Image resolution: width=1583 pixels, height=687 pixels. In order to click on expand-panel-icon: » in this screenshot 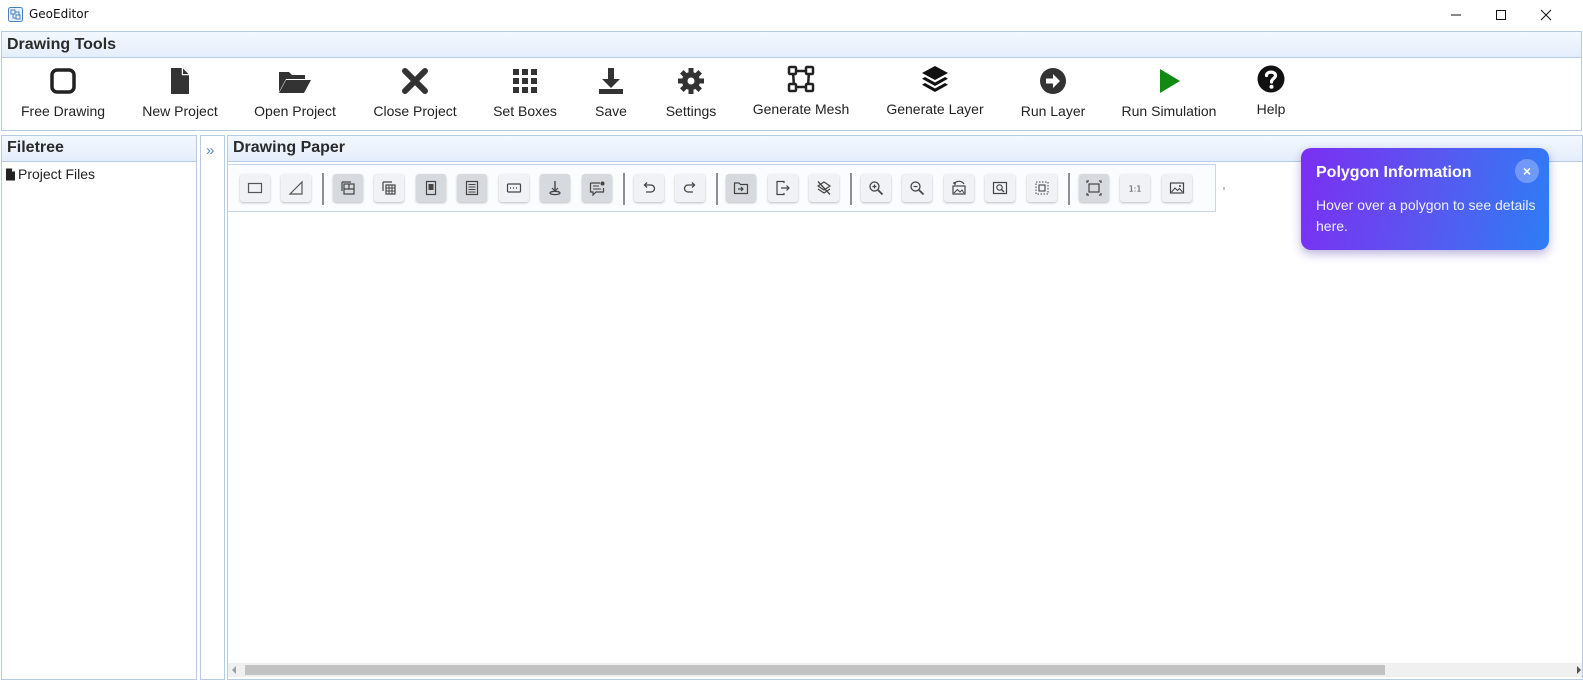, I will do `click(210, 150)`.